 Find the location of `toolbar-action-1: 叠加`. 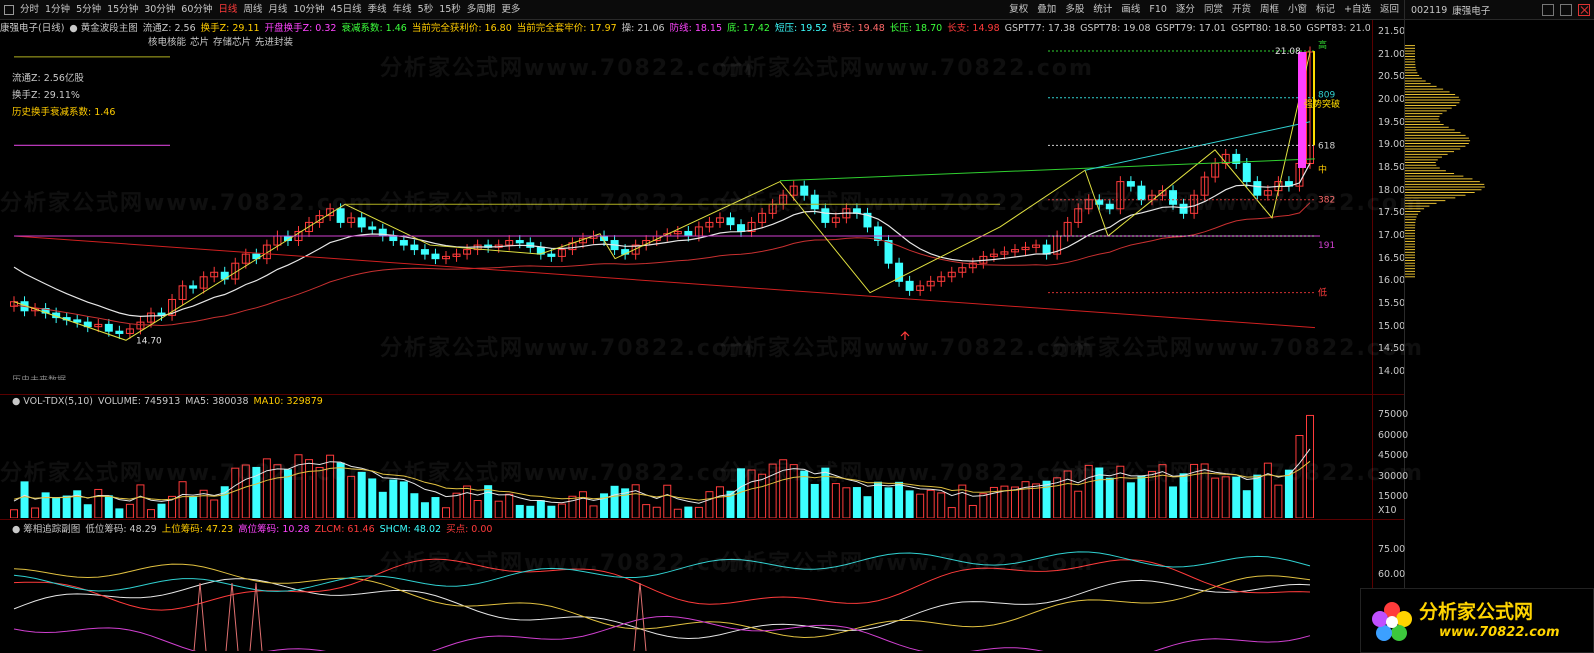

toolbar-action-1: 叠加 is located at coordinates (1046, 10).